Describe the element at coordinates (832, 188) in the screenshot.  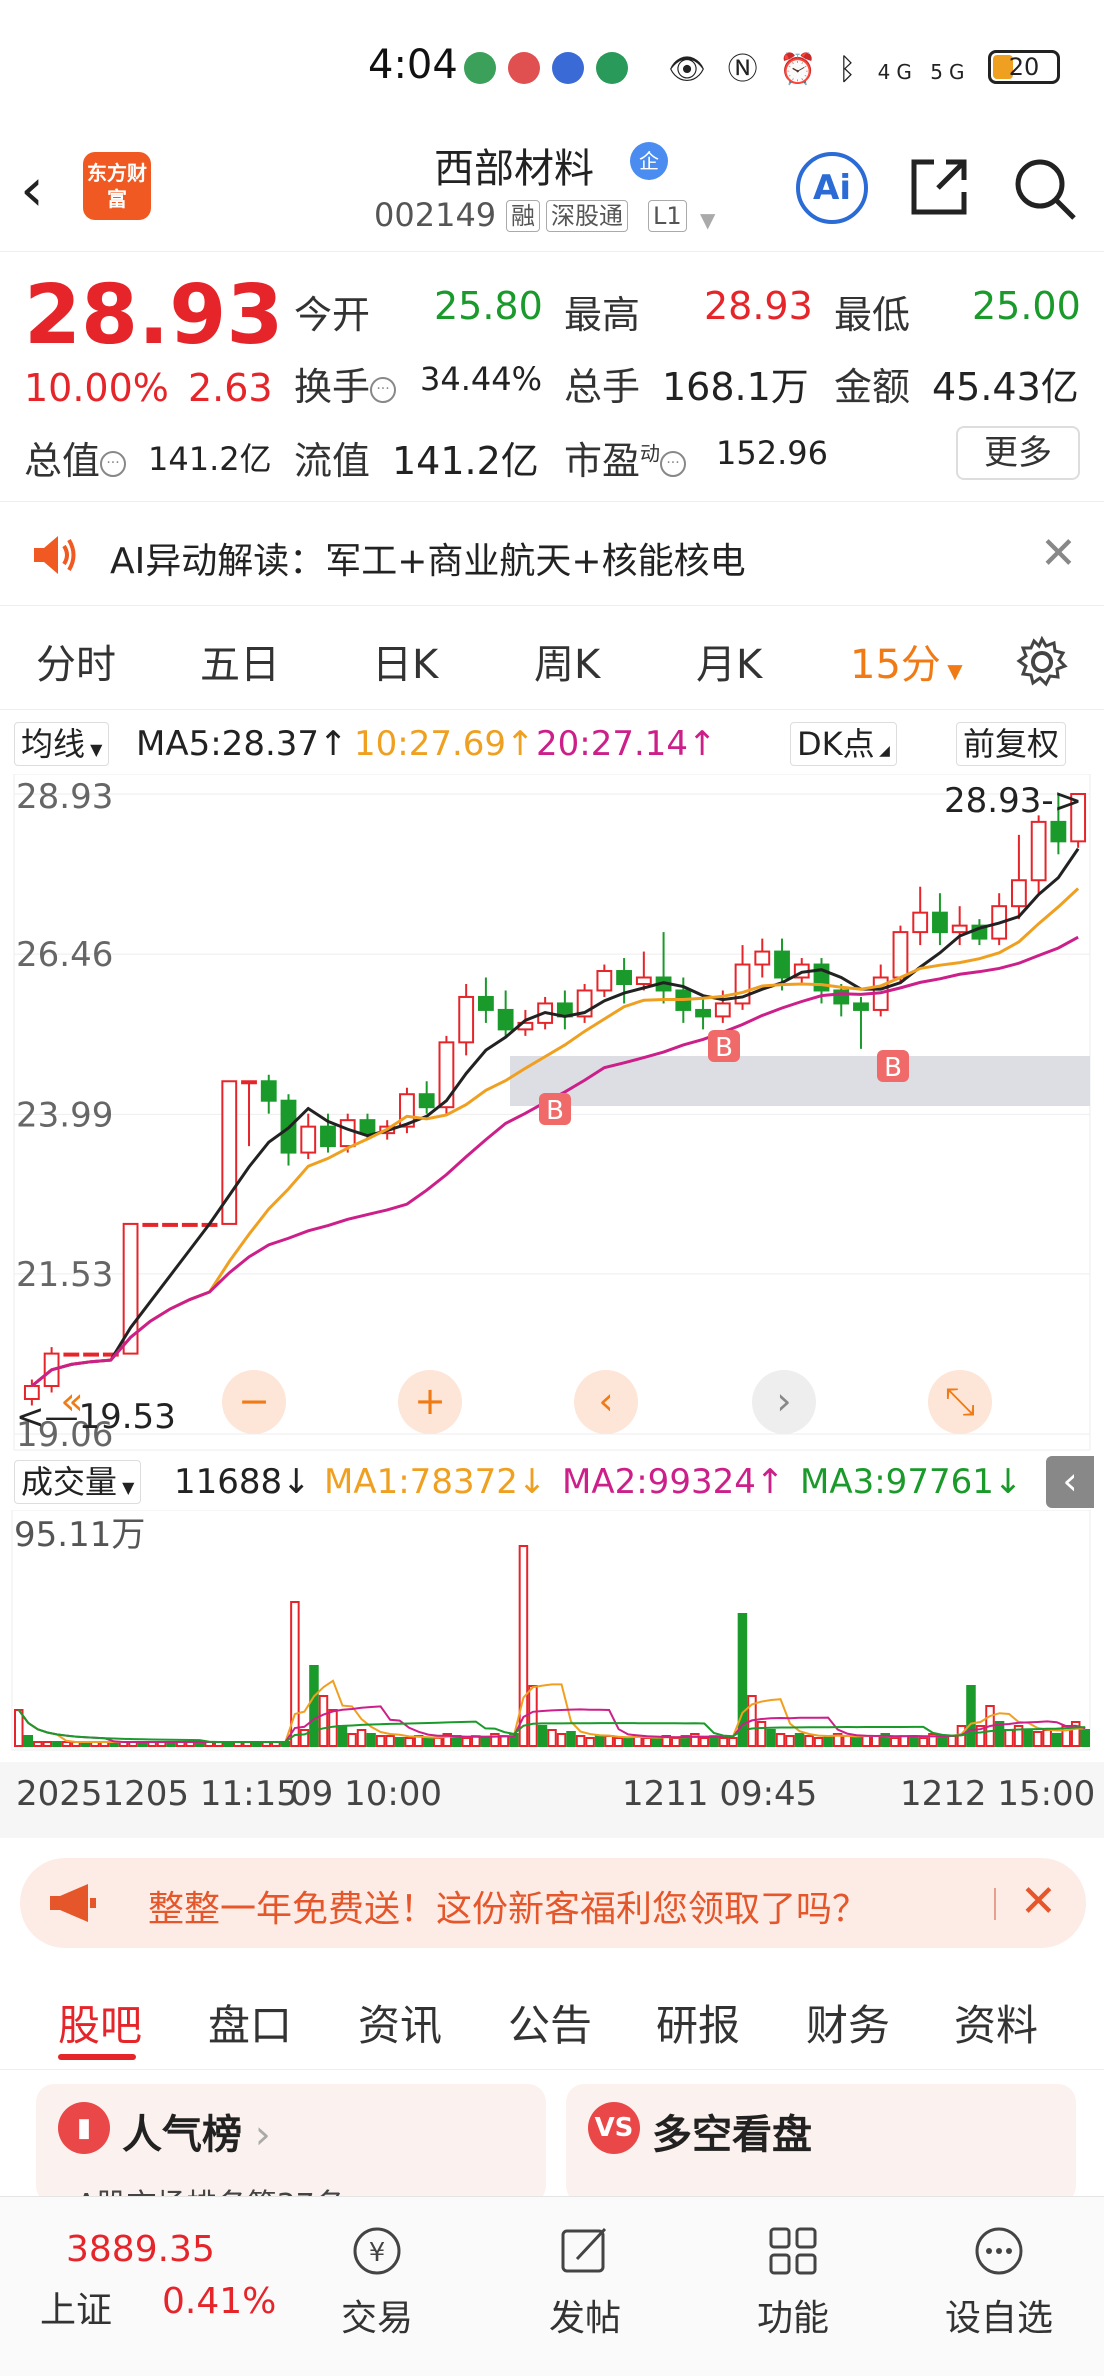
I see `ai-button: Ai` at that location.